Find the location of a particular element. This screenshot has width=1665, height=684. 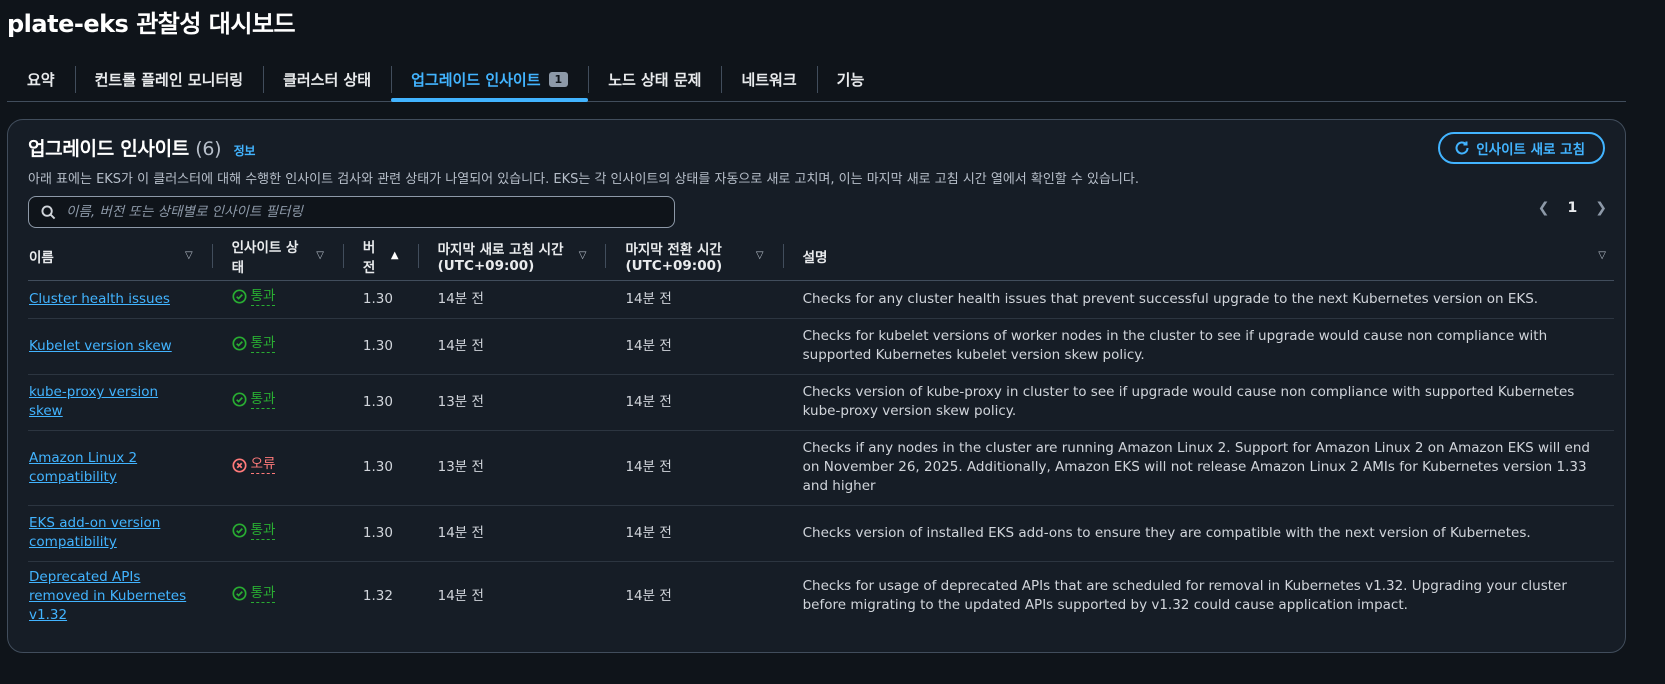

info-link: 정보 is located at coordinates (245, 151).